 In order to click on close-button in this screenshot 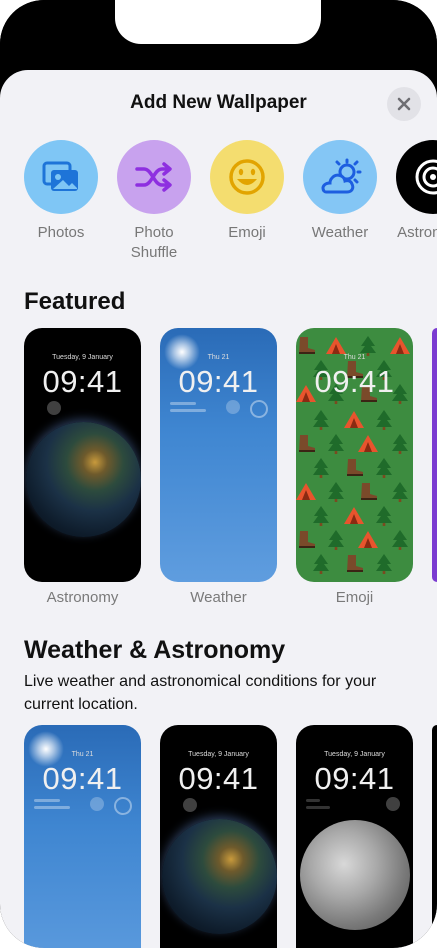, I will do `click(404, 104)`.